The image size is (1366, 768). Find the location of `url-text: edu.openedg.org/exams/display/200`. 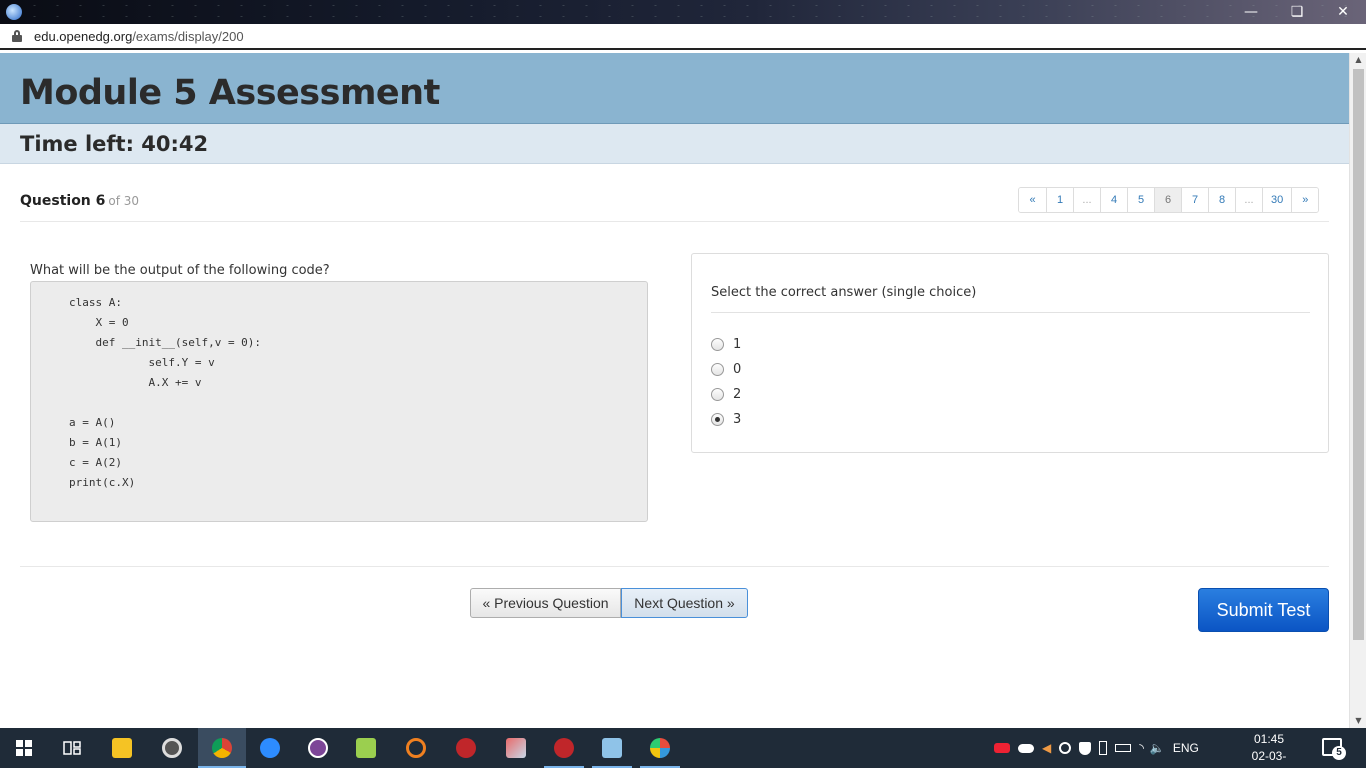

url-text: edu.openedg.org/exams/display/200 is located at coordinates (139, 36).